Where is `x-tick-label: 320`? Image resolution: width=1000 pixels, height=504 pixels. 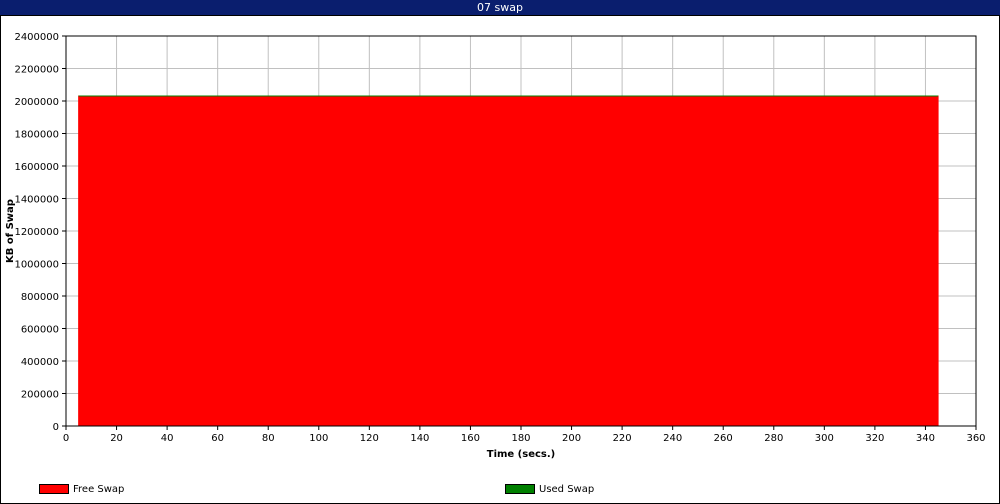
x-tick-label: 320 is located at coordinates (874, 438).